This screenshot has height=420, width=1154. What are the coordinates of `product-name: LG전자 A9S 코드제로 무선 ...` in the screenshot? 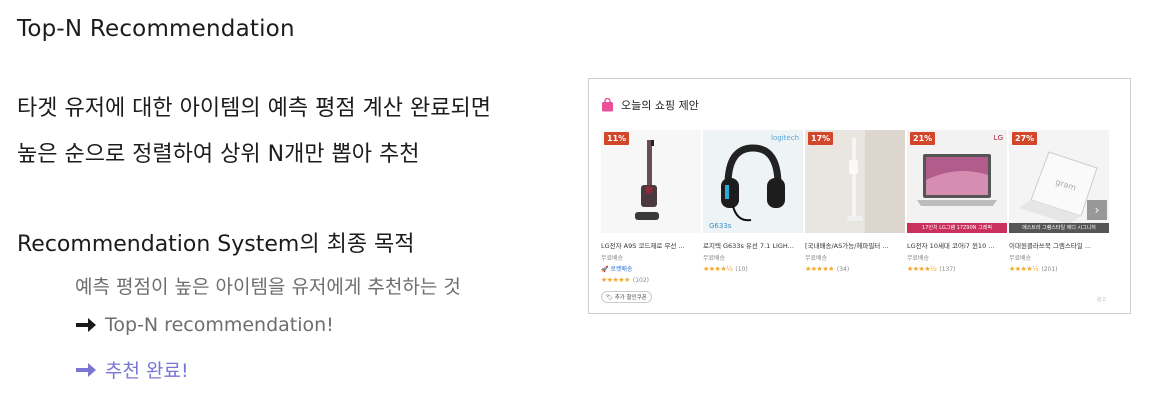 It's located at (649, 245).